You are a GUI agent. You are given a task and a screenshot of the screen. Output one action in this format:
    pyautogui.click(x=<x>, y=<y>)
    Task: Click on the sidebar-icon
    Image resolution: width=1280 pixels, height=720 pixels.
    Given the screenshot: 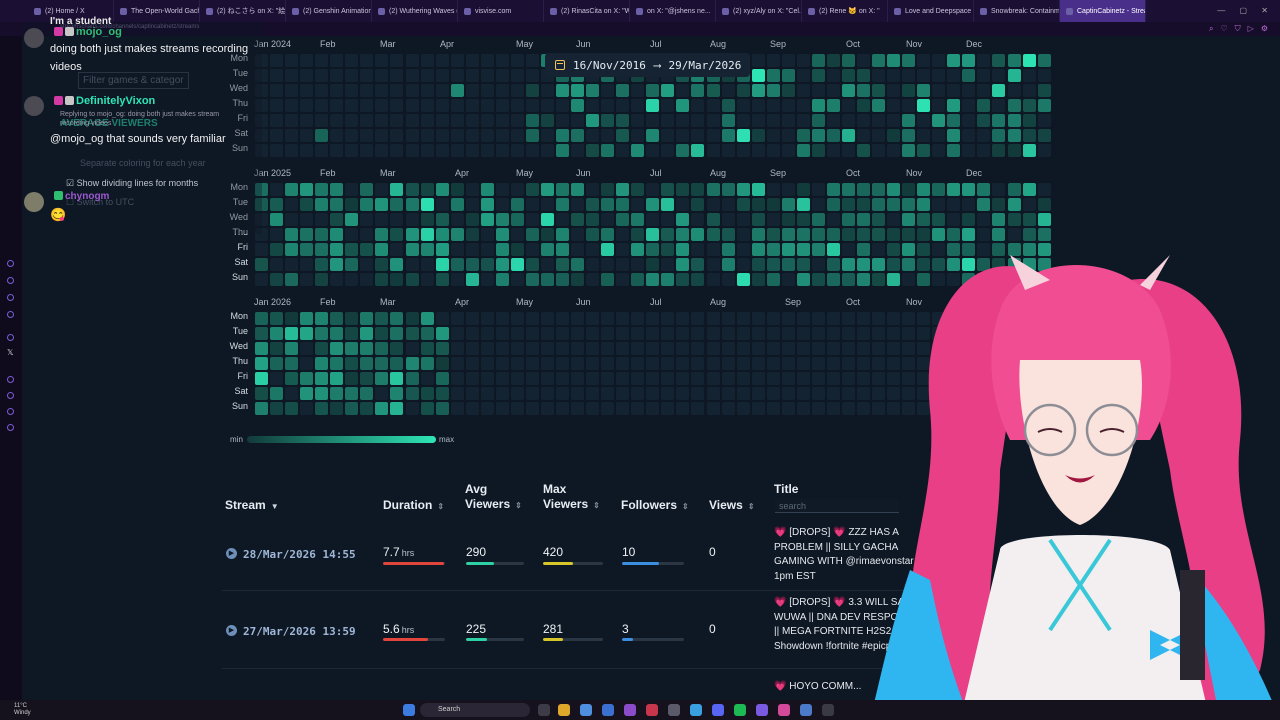 What is the action you would take?
    pyautogui.click(x=10, y=427)
    